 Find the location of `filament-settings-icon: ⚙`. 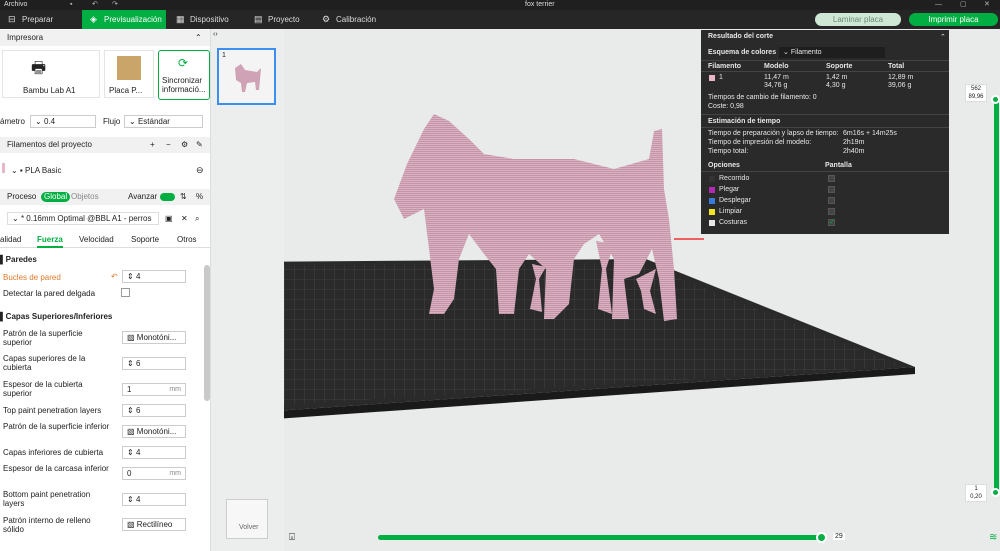

filament-settings-icon: ⚙ is located at coordinates (184, 145).